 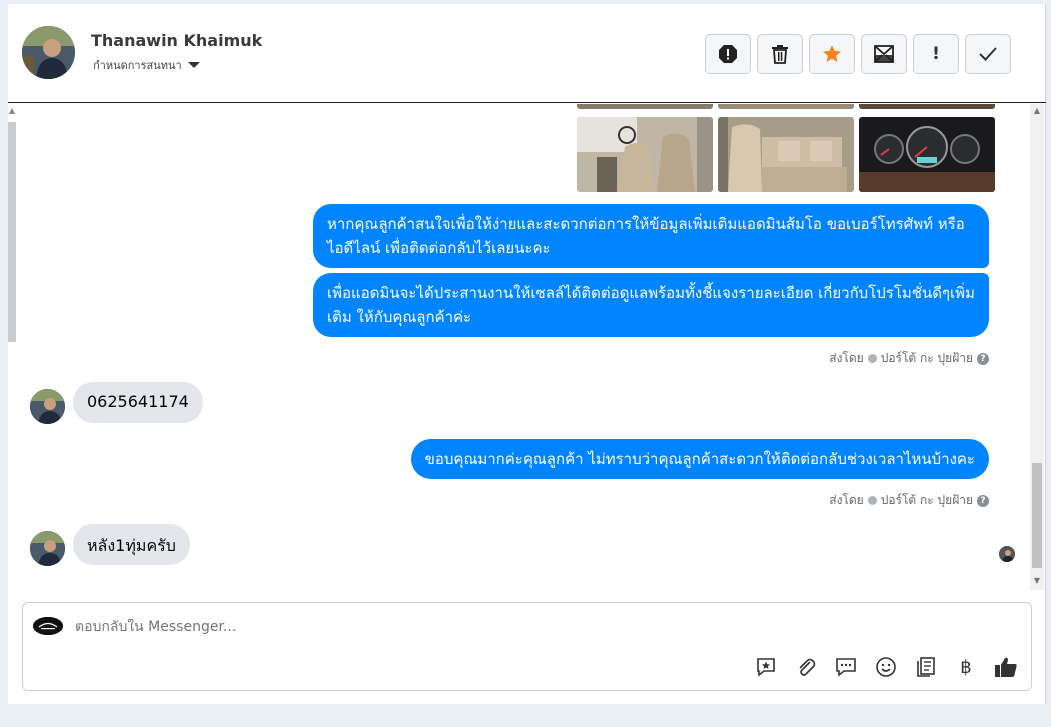 I want to click on composer-toolbar: ฿, so click(x=886, y=667).